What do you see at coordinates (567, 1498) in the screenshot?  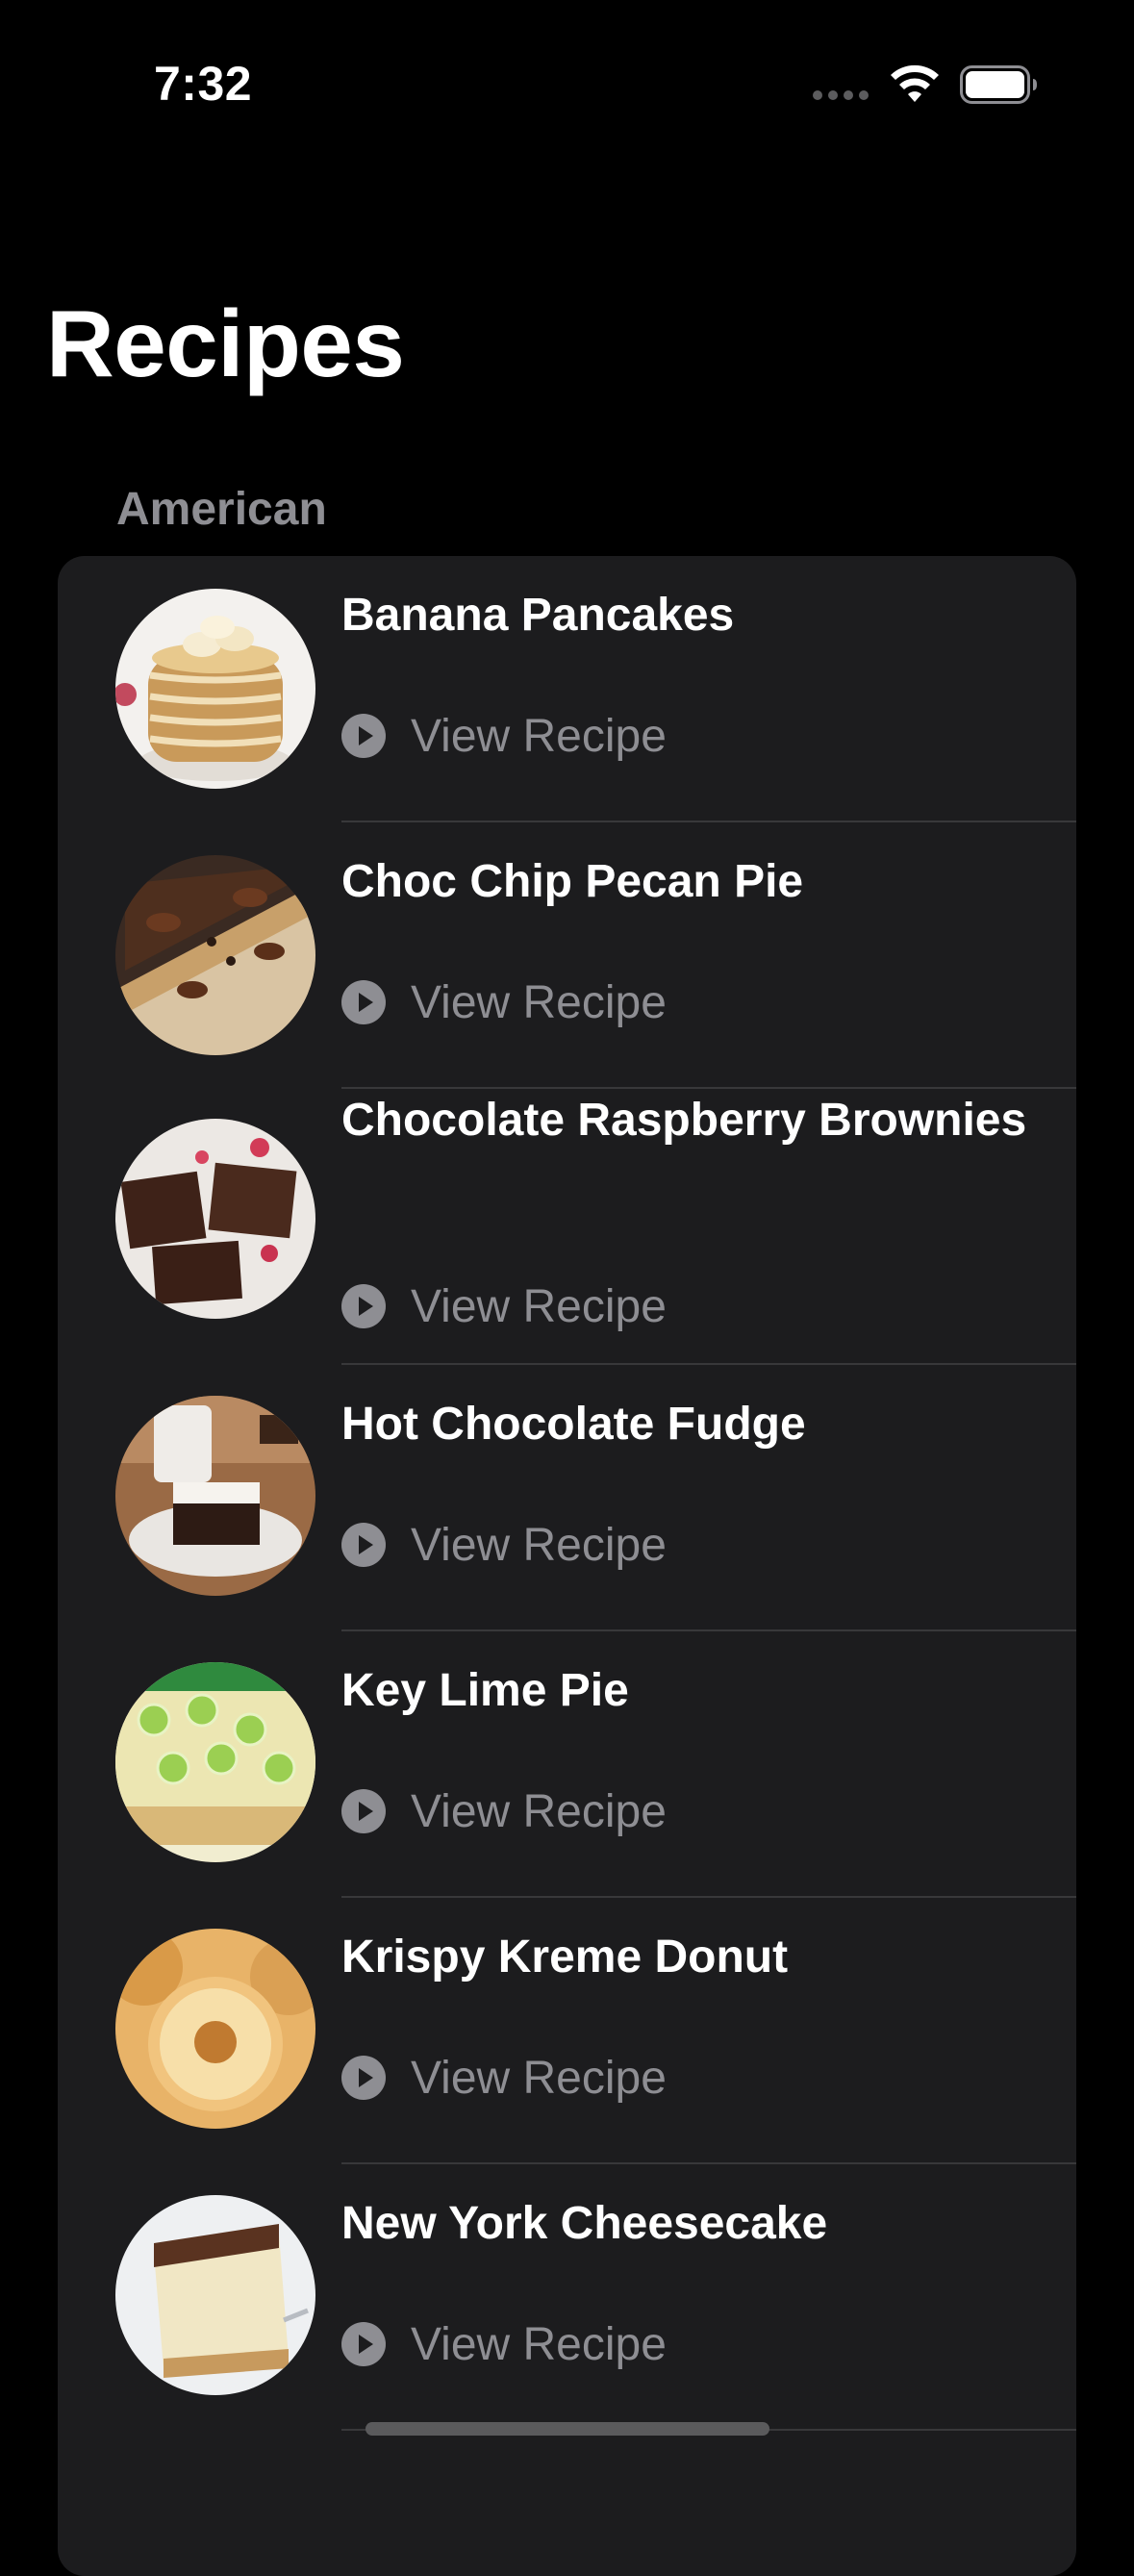 I see `recipe-row-hot-chocolate-fudge: Hot Chocolate Fudge View Recipe` at bounding box center [567, 1498].